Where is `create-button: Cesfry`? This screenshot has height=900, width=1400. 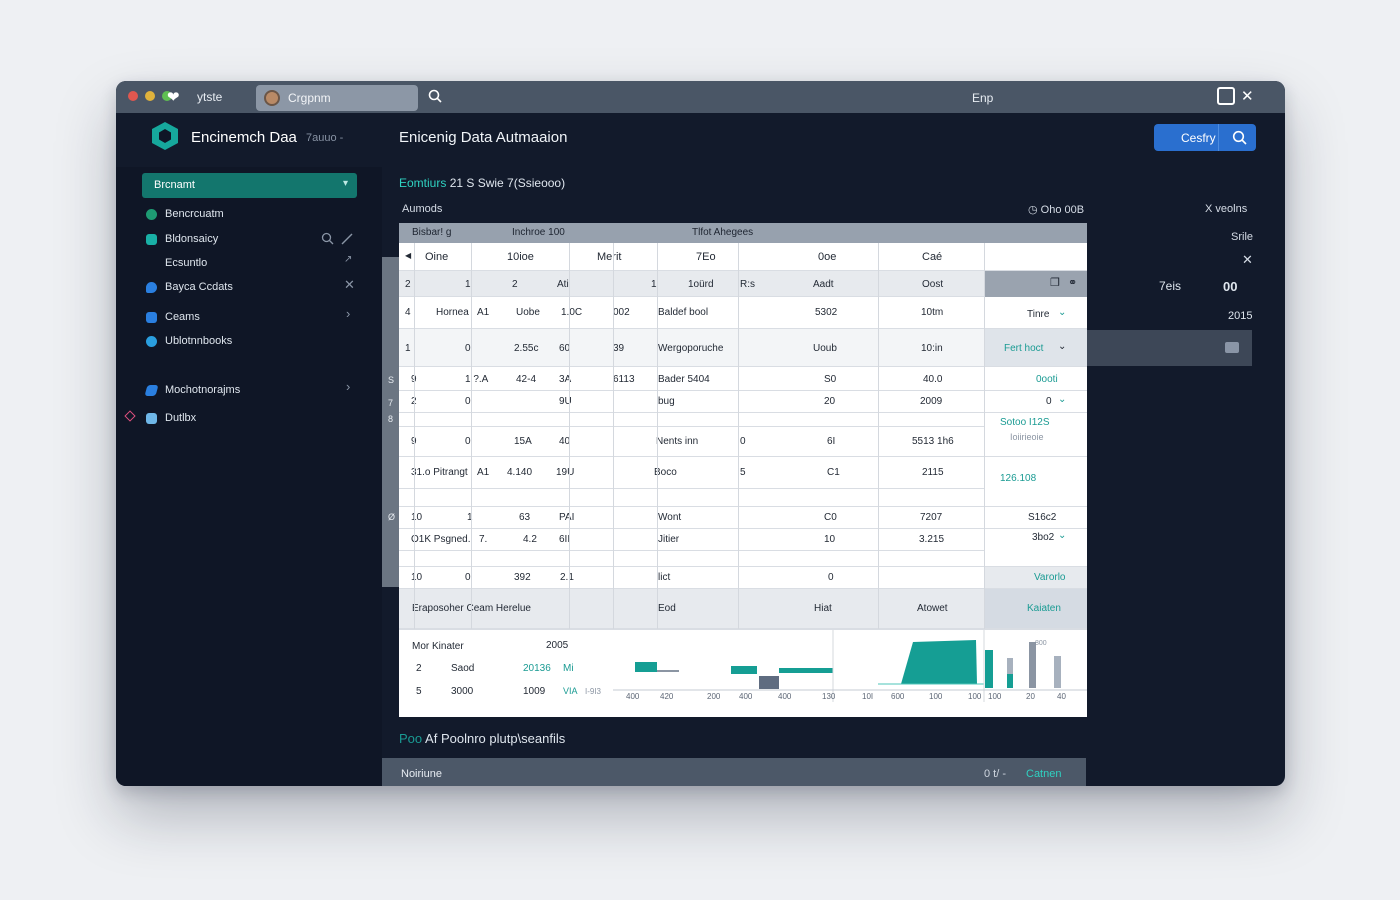 create-button: Cesfry is located at coordinates (1205, 137).